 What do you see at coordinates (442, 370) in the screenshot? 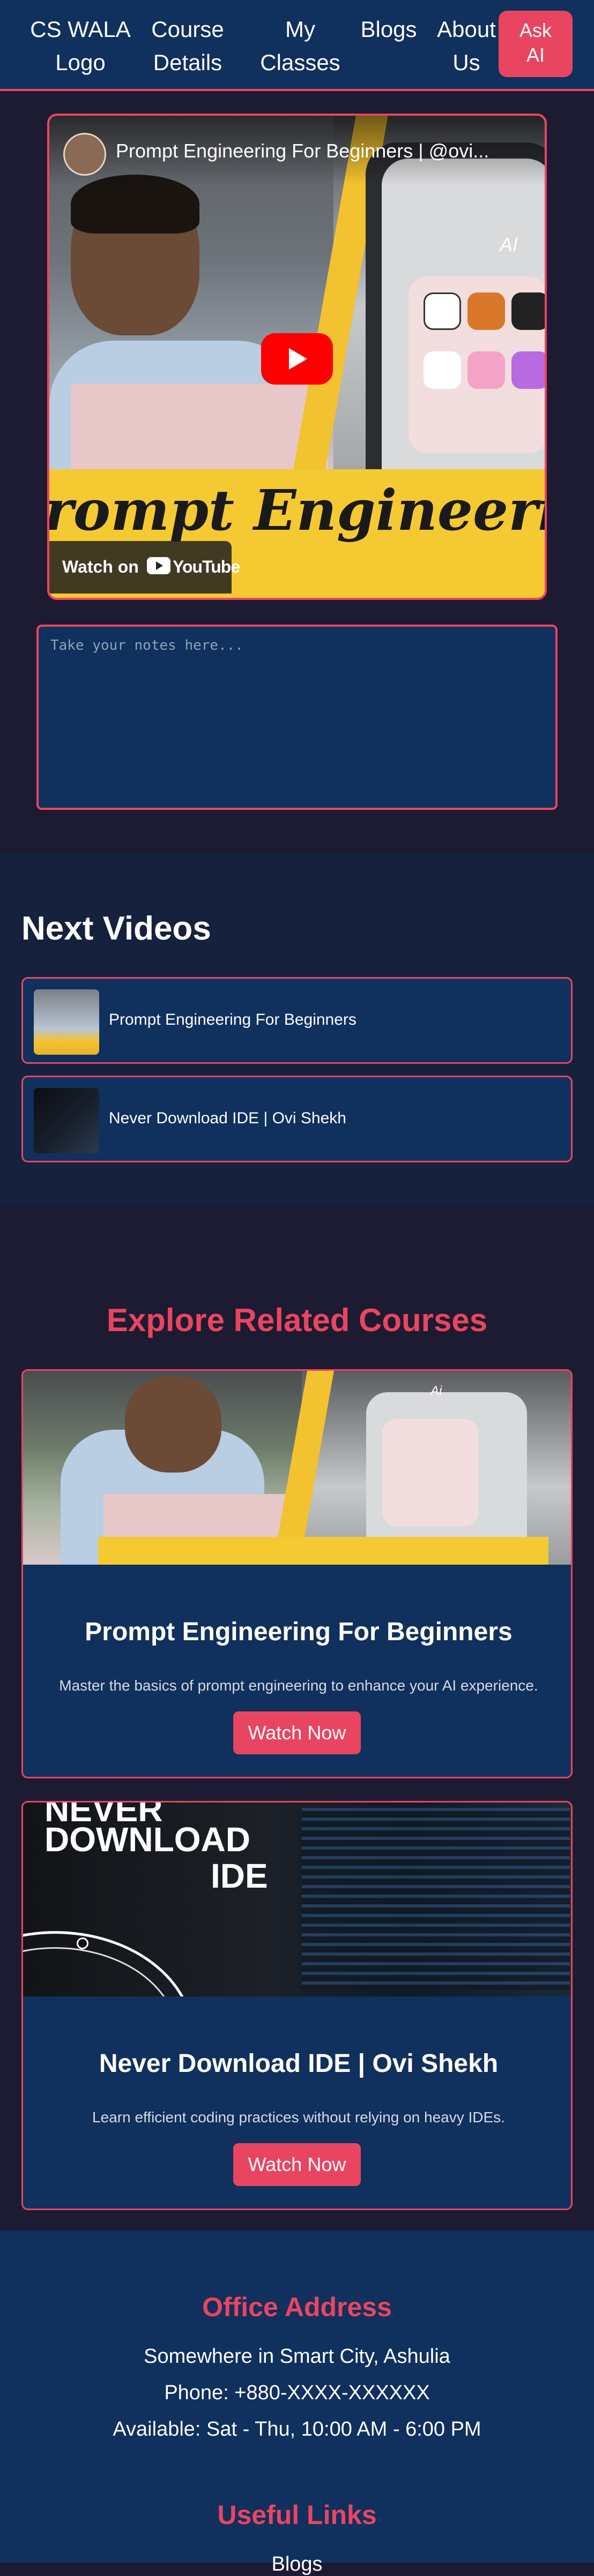
I see `gemini-app-icon` at bounding box center [442, 370].